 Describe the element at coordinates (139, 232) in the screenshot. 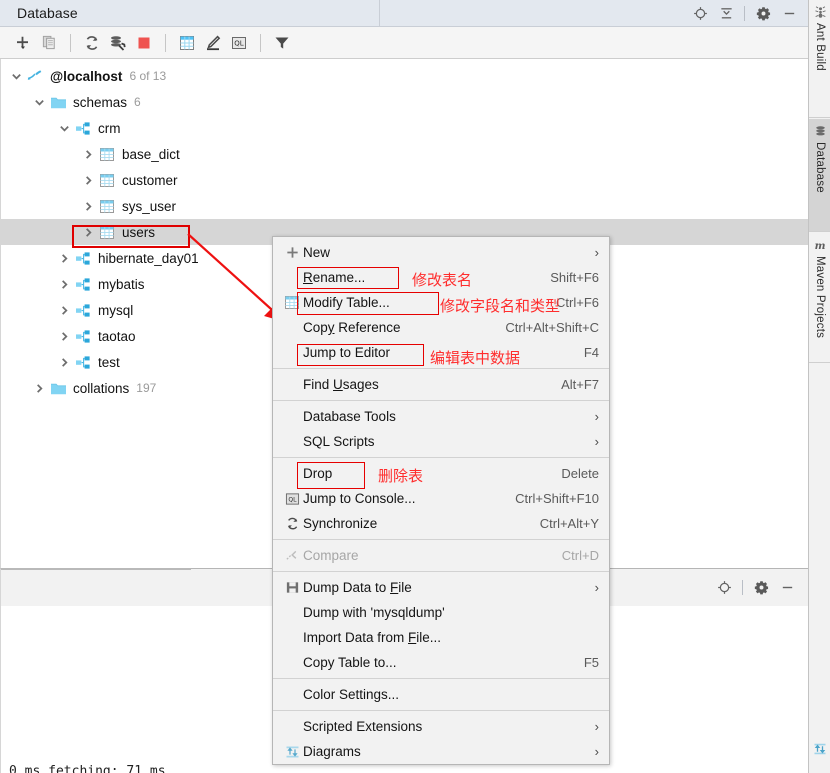

I see `tree-node-label: users` at that location.